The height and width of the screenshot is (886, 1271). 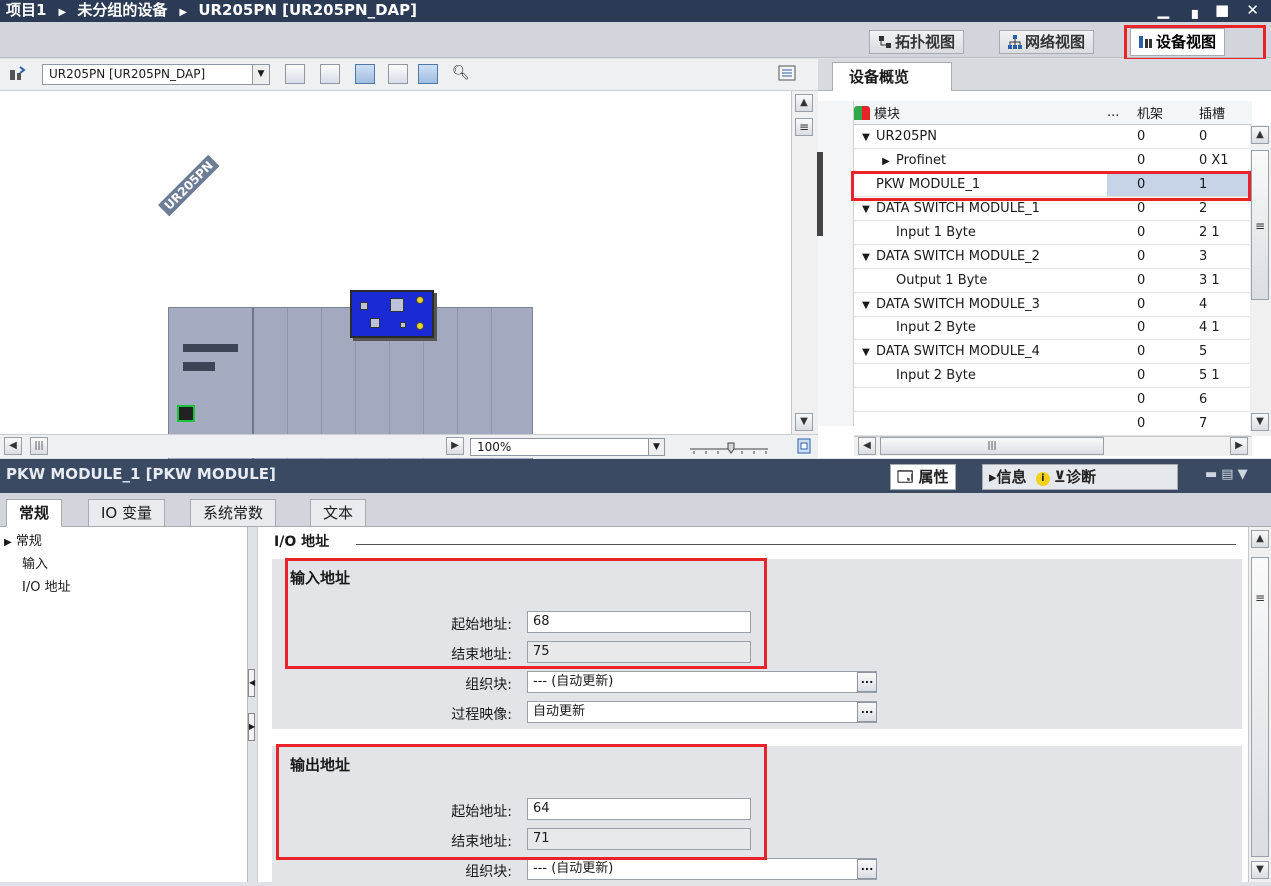 I want to click on nav-item-general: ▶ 常规, so click(x=23, y=542).